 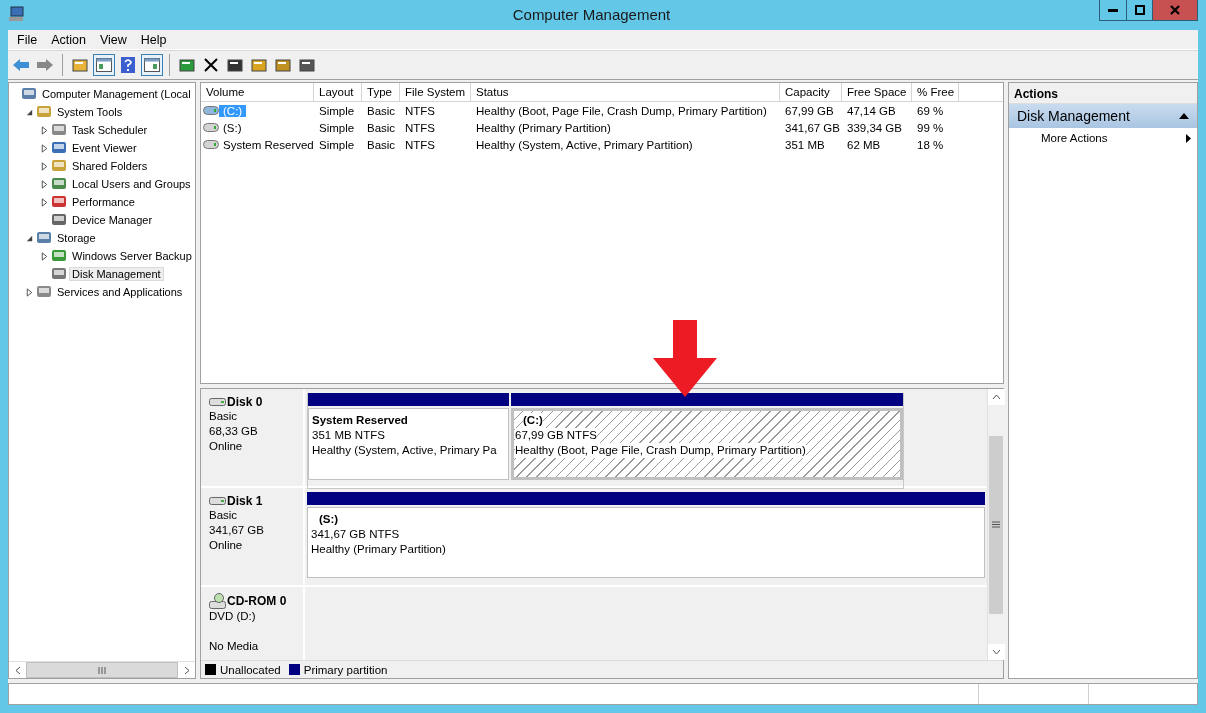 What do you see at coordinates (809, 110) in the screenshot?
I see `table-cell-text: 67,99 GB` at bounding box center [809, 110].